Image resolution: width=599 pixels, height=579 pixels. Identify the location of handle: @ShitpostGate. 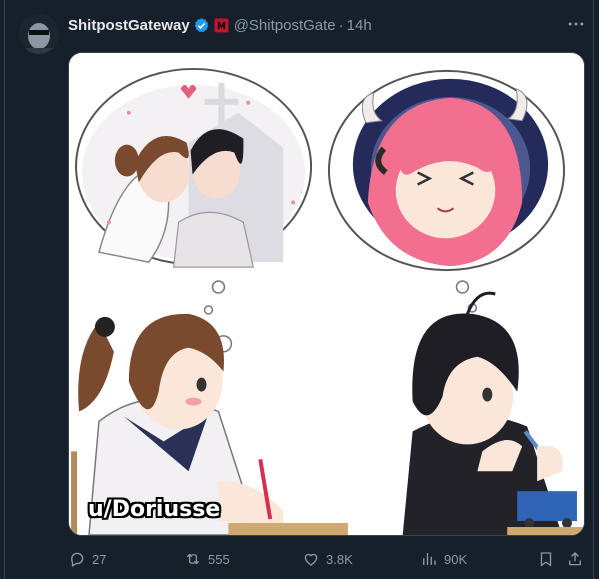
(285, 25).